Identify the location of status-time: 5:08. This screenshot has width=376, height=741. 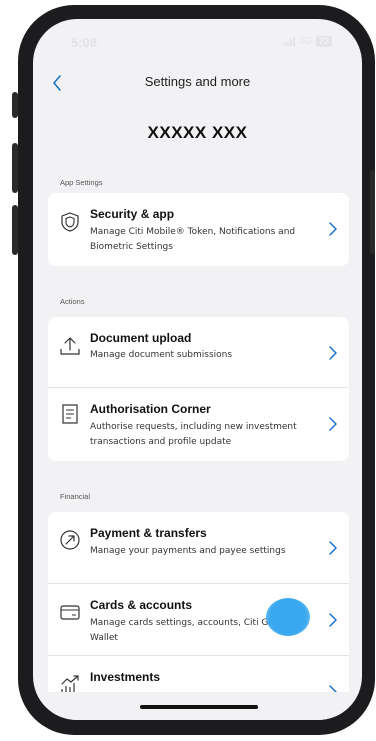
(84, 42).